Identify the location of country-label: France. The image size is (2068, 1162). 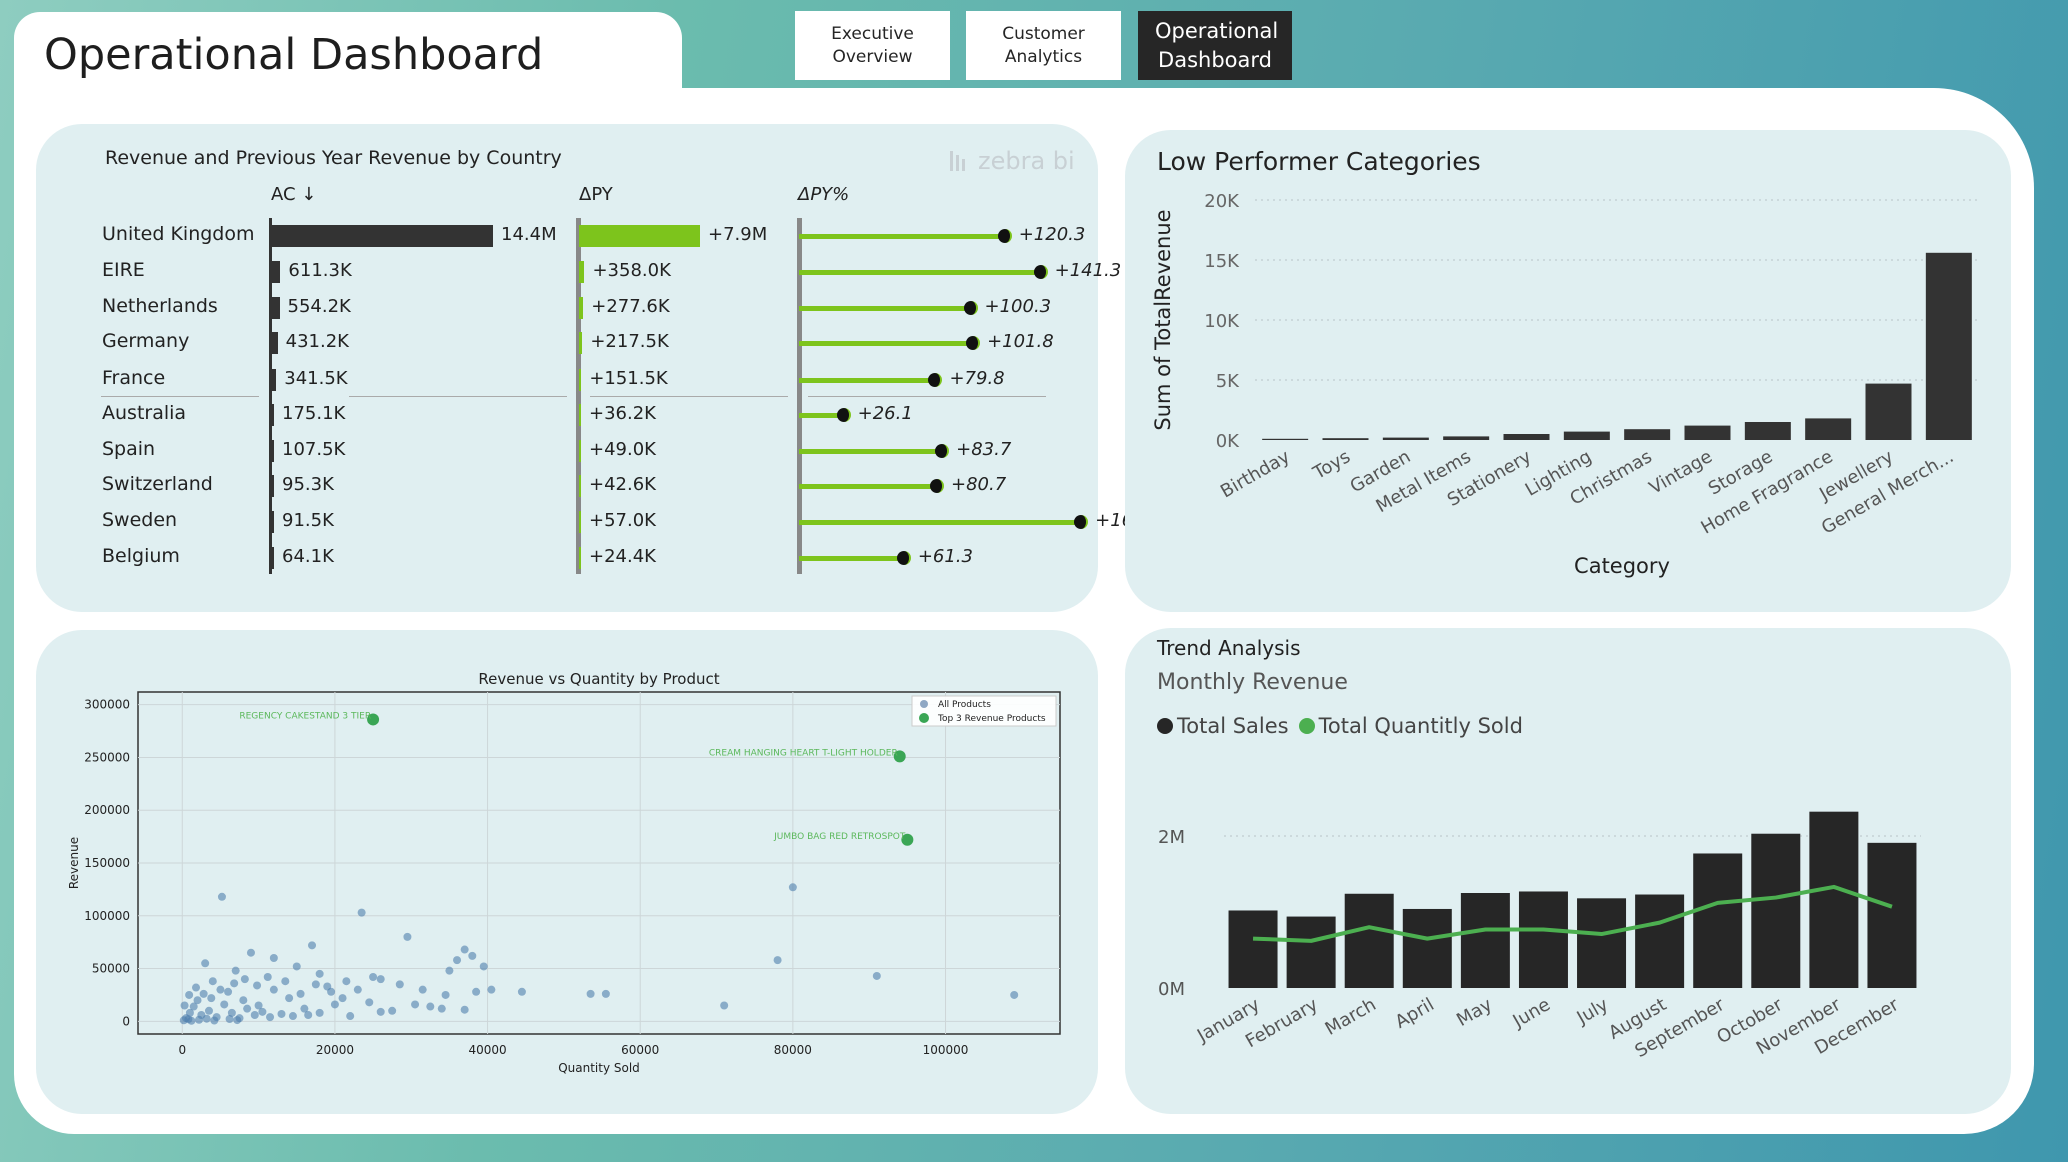
(134, 378).